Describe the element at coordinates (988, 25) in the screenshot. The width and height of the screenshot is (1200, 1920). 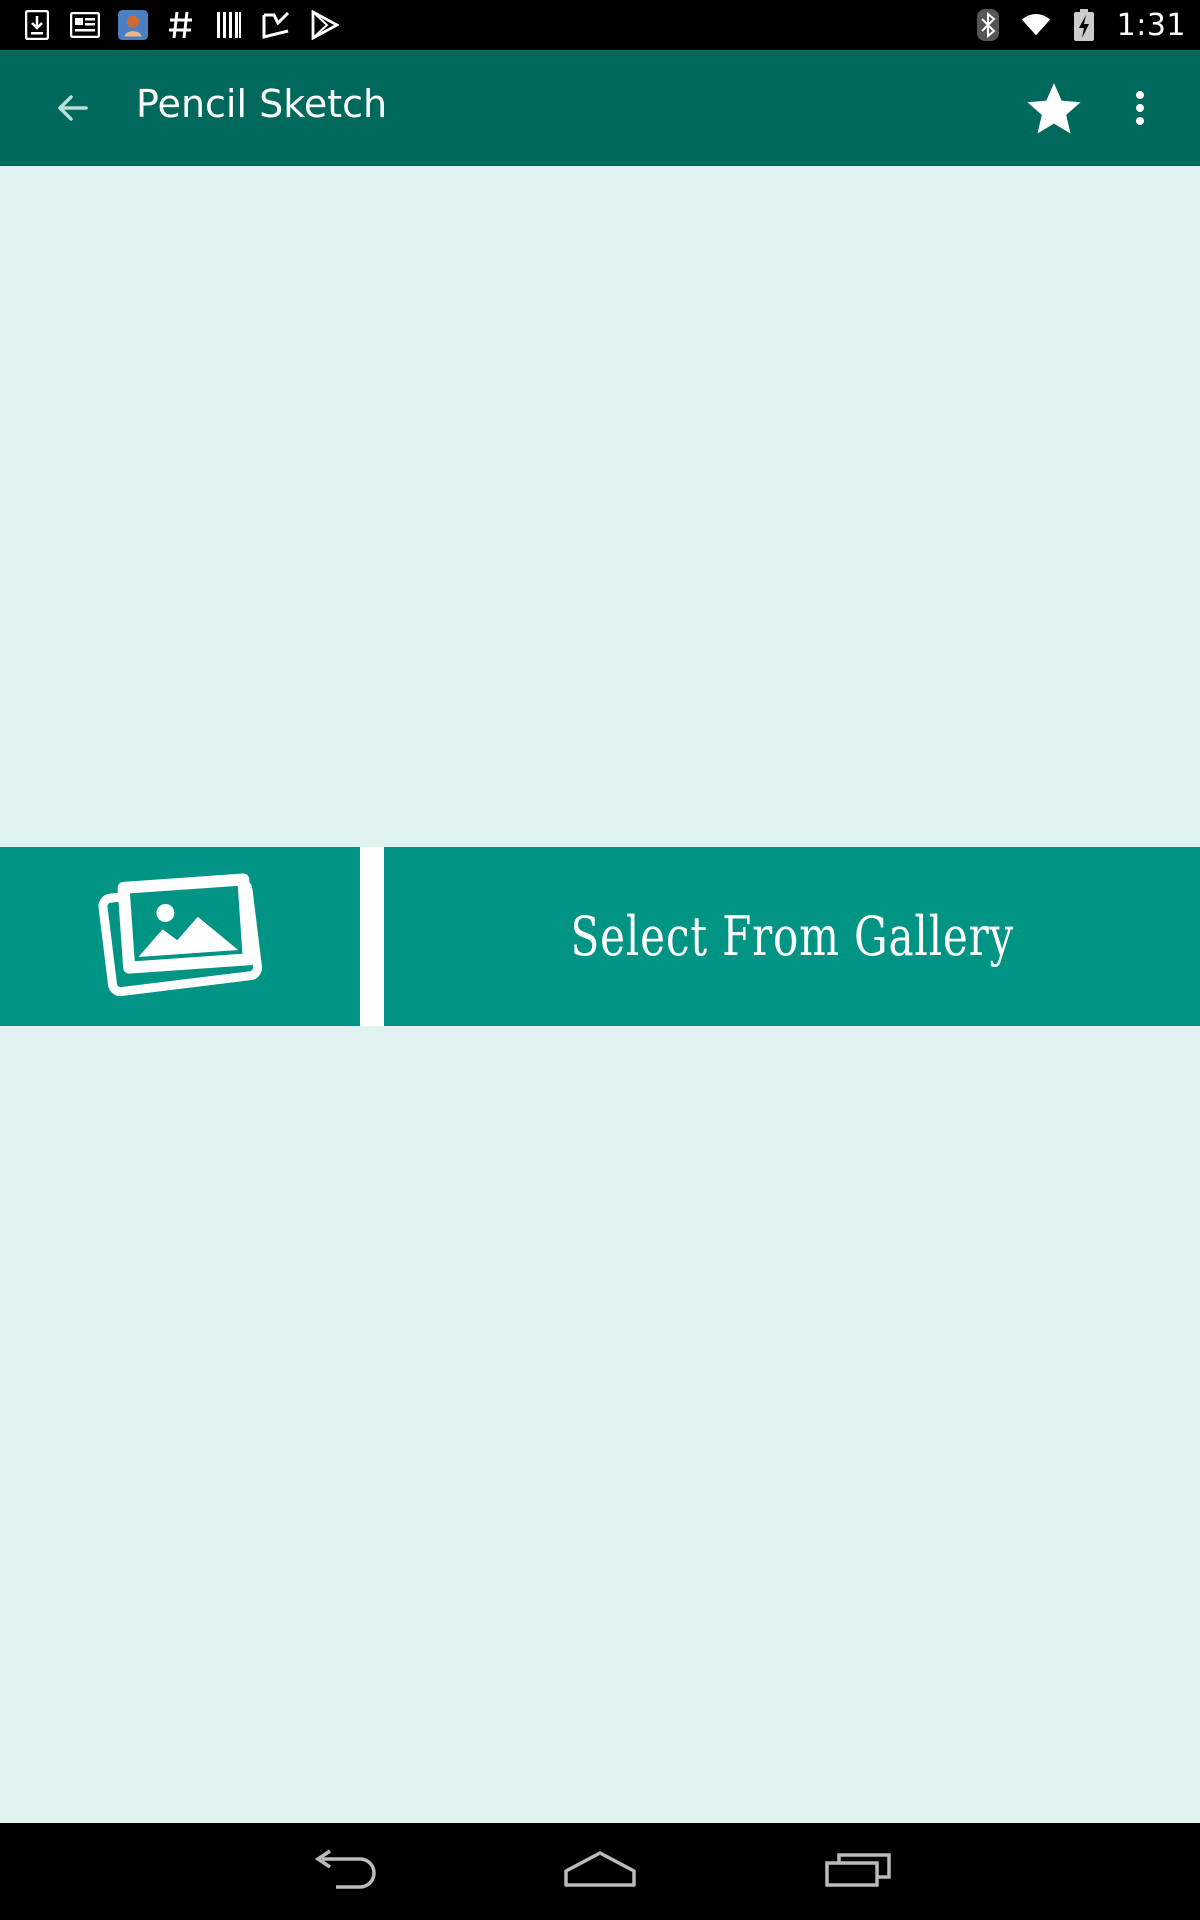
I see `bluetooth-icon` at that location.